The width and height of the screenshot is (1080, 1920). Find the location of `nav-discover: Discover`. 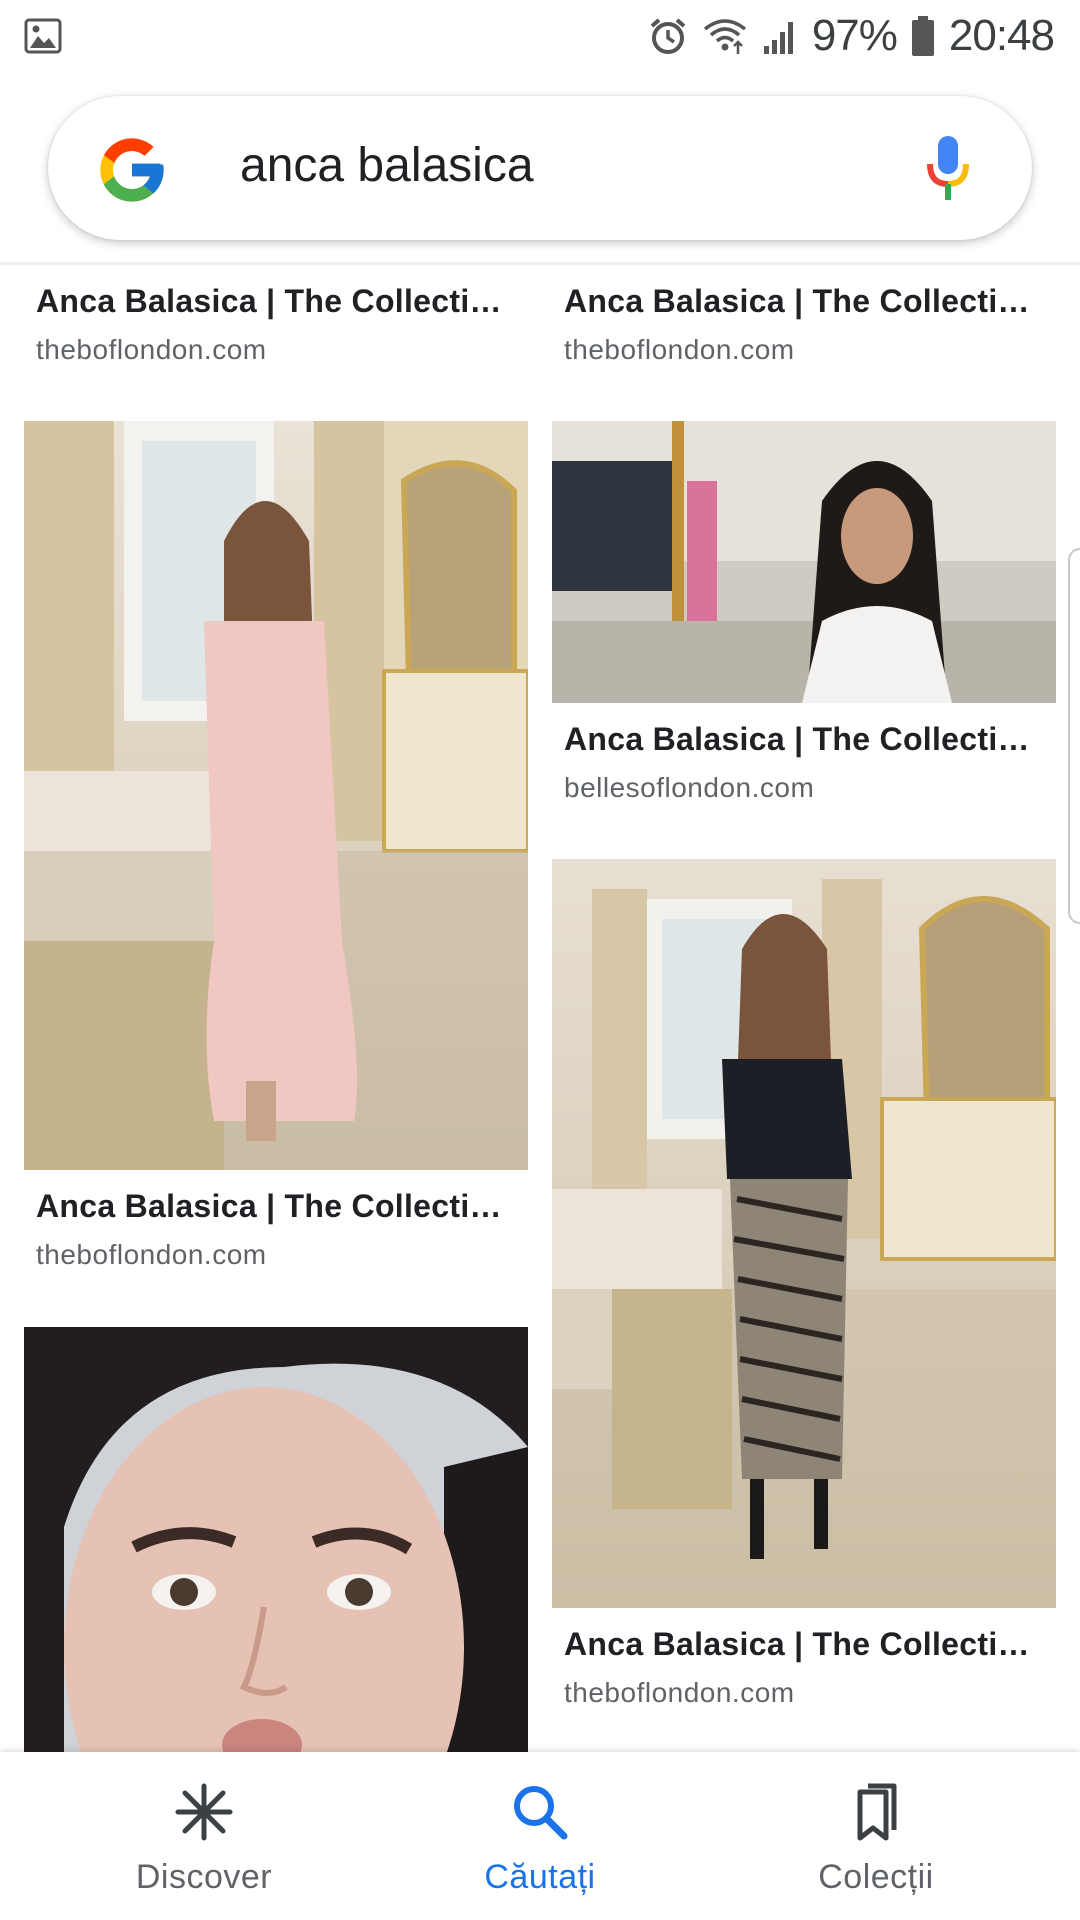

nav-discover: Discover is located at coordinates (204, 1836).